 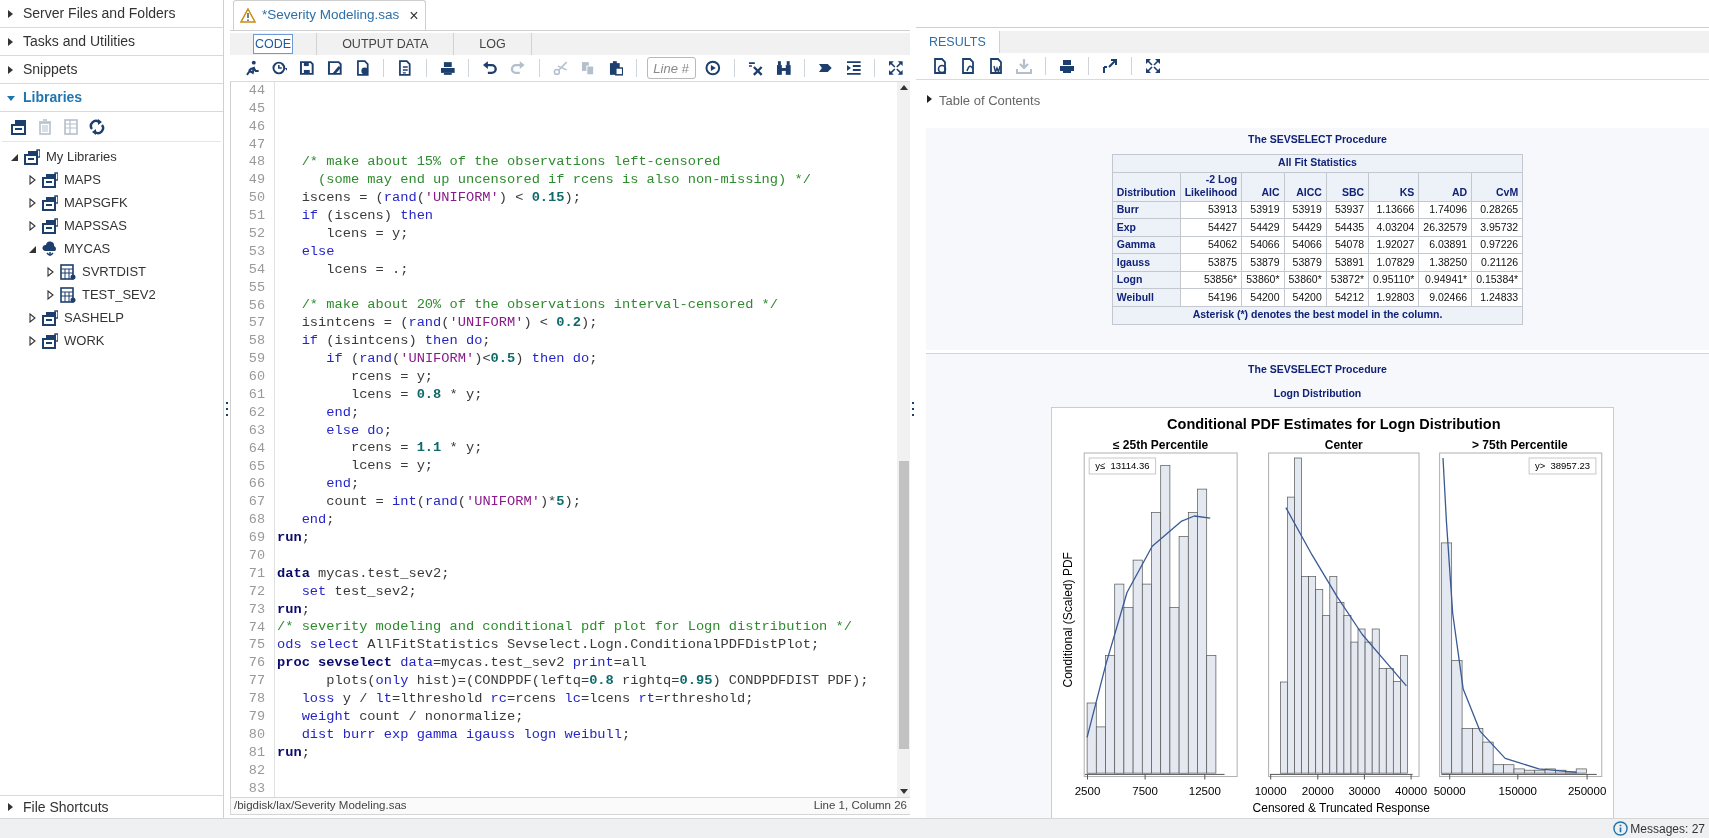 What do you see at coordinates (273, 44) in the screenshot?
I see `view-tab: CODE` at bounding box center [273, 44].